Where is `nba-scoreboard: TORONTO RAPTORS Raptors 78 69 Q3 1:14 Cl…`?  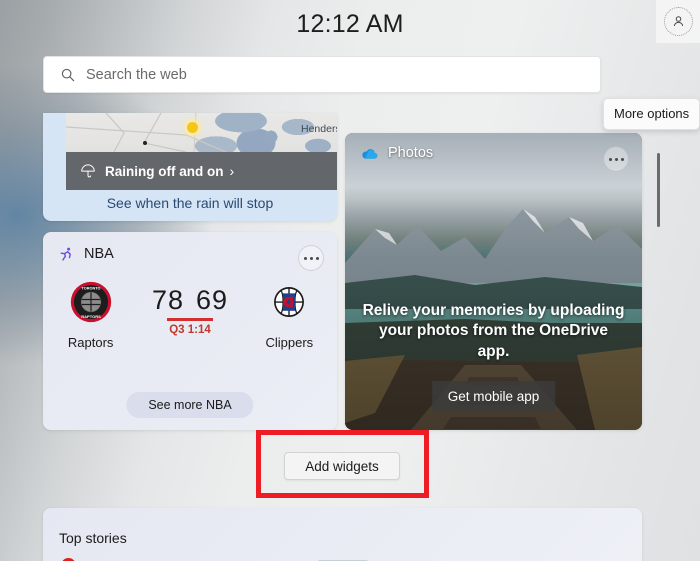 nba-scoreboard: TORONTO RAPTORS Raptors 78 69 Q3 1:14 Cl… is located at coordinates (190, 315).